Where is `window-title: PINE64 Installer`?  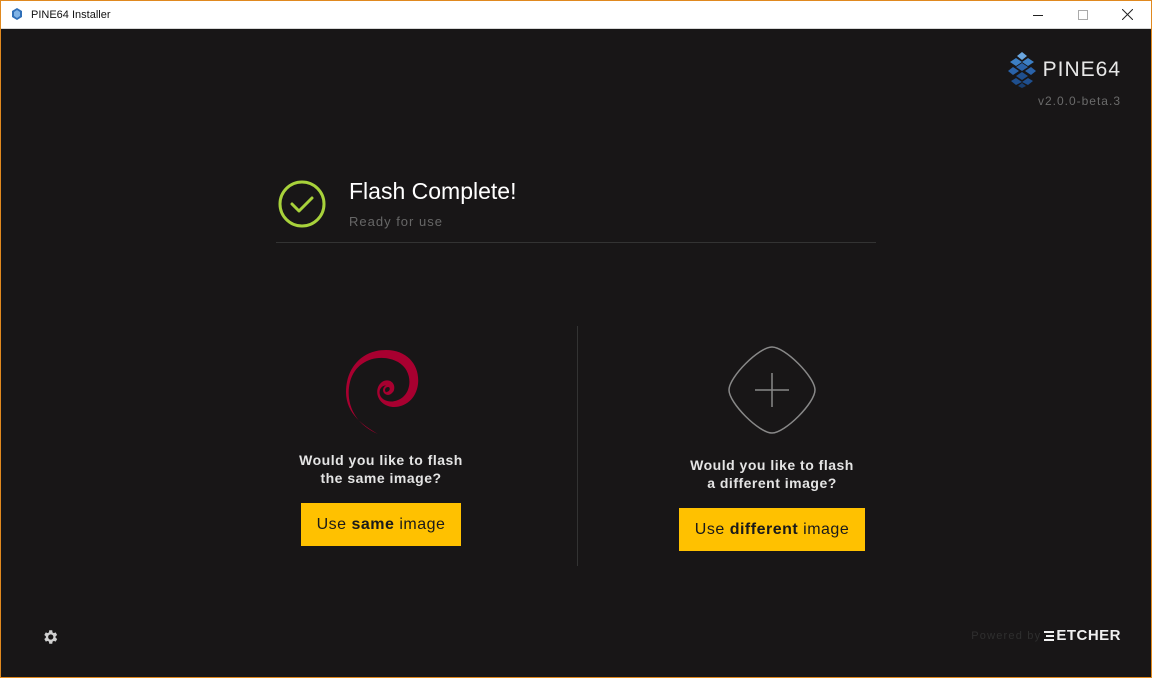
window-title: PINE64 Installer is located at coordinates (71, 15).